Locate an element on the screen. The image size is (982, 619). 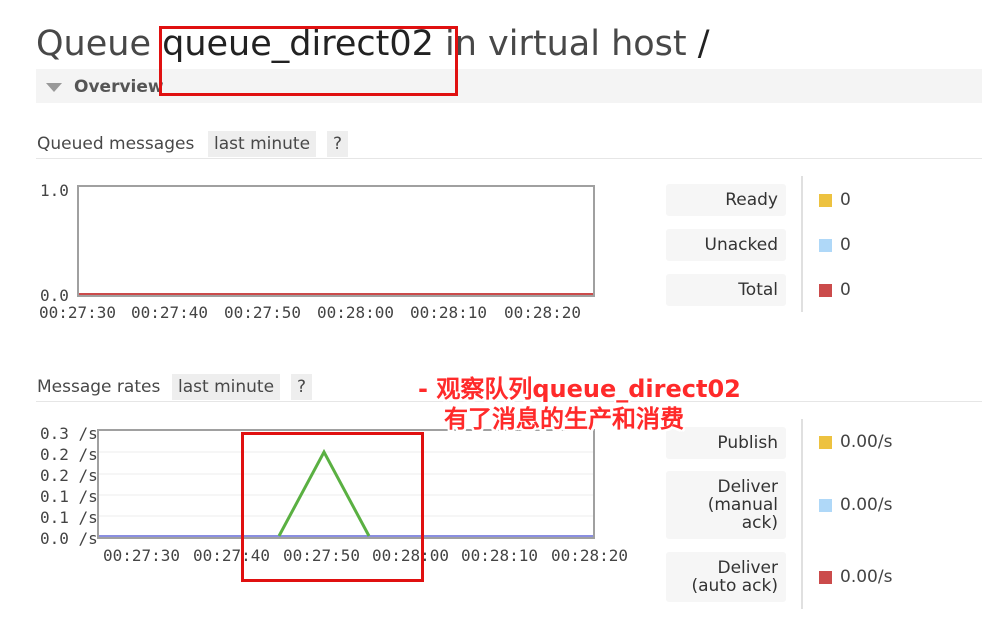
annotation-line2: 有了消息的生产和消费 is located at coordinates (564, 419).